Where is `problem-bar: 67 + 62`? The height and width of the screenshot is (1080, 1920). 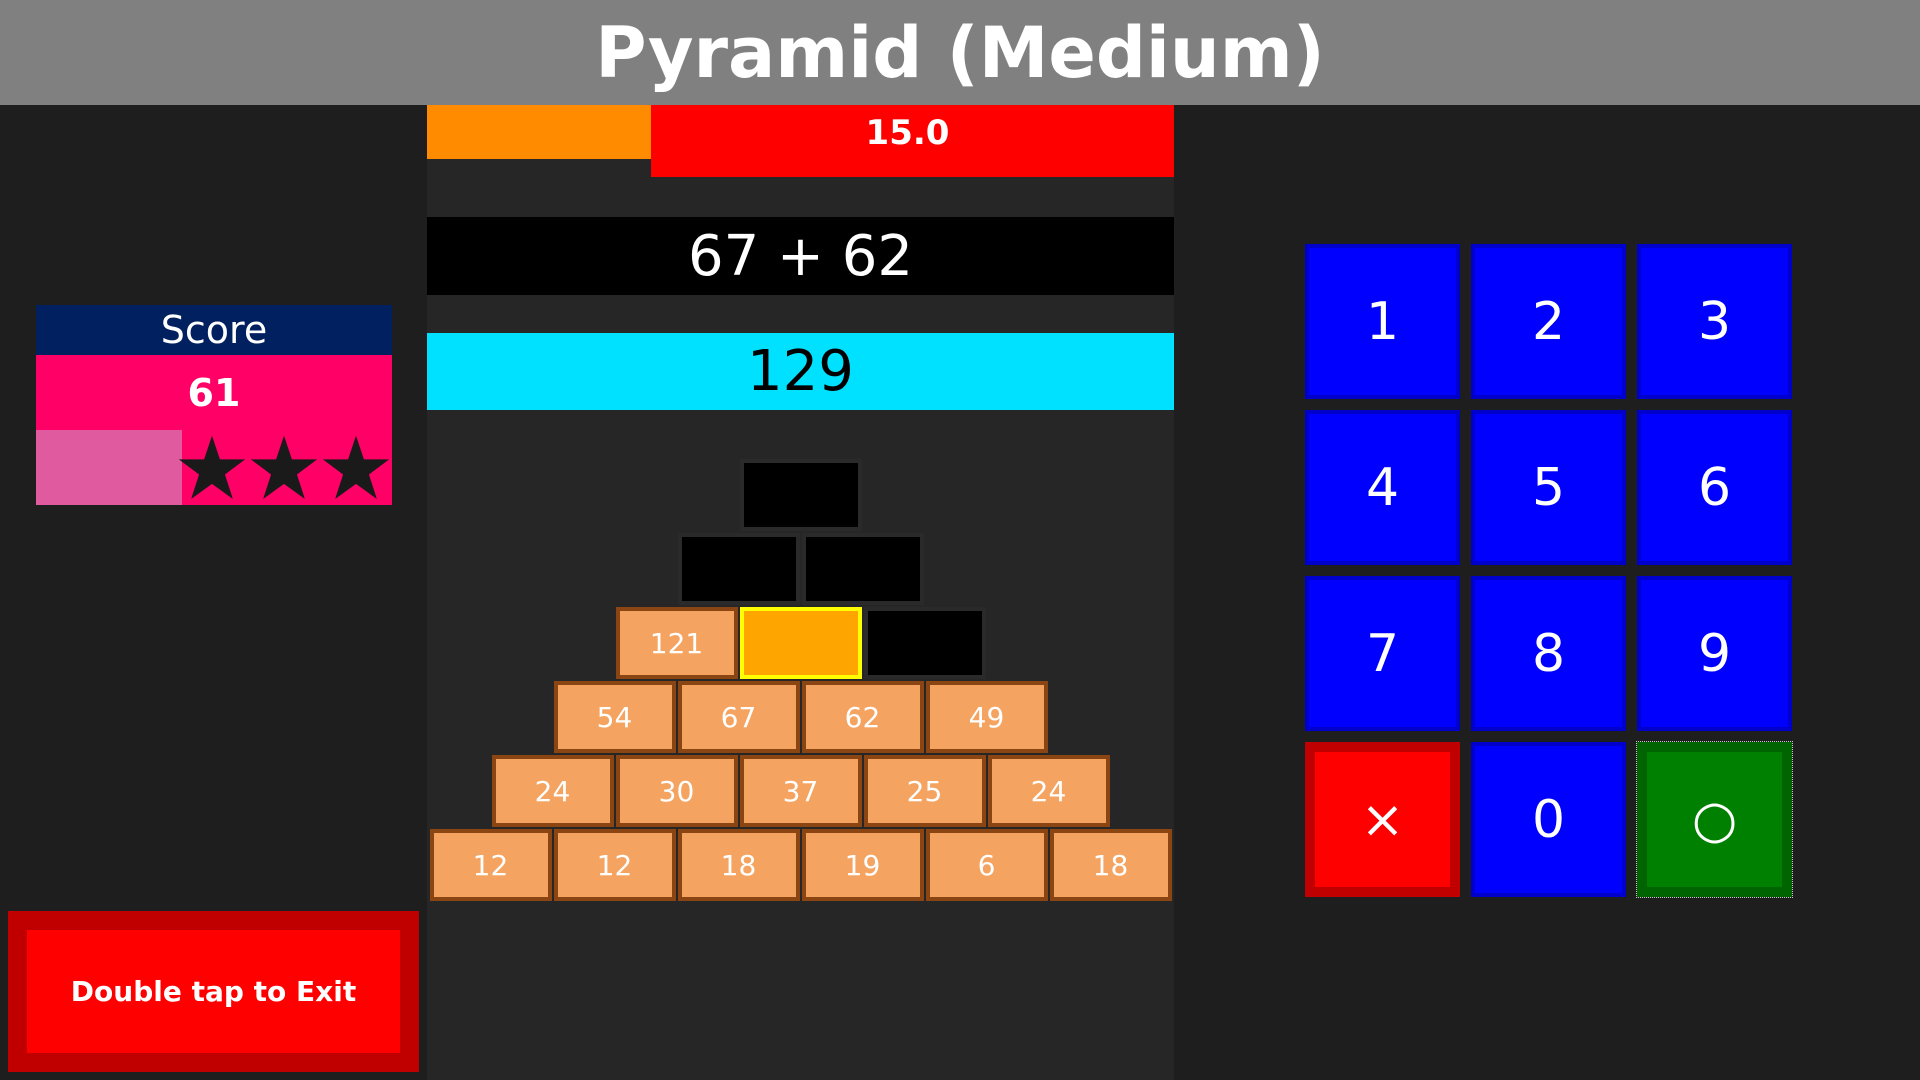 problem-bar: 67 + 62 is located at coordinates (800, 256).